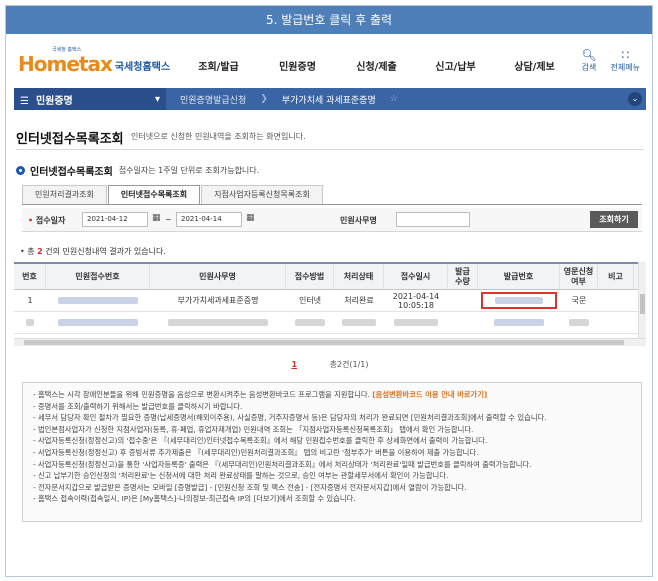 This screenshot has height=581, width=658. What do you see at coordinates (433, 219) in the screenshot?
I see `office-input` at bounding box center [433, 219].